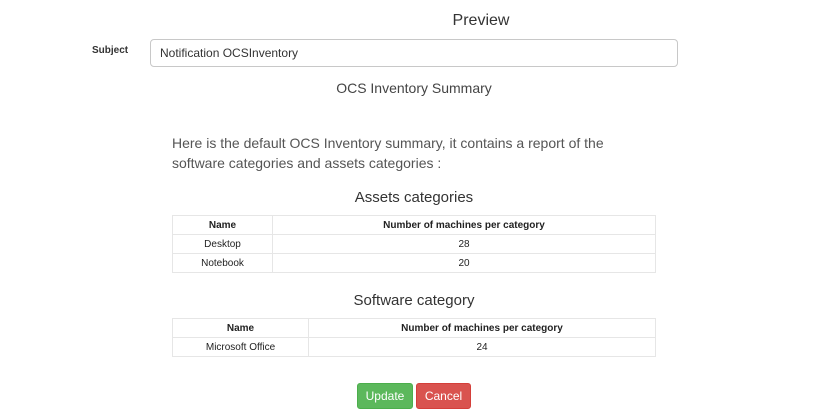  Describe the element at coordinates (240, 347) in the screenshot. I see `category-name-cell: Microsoft Office` at that location.